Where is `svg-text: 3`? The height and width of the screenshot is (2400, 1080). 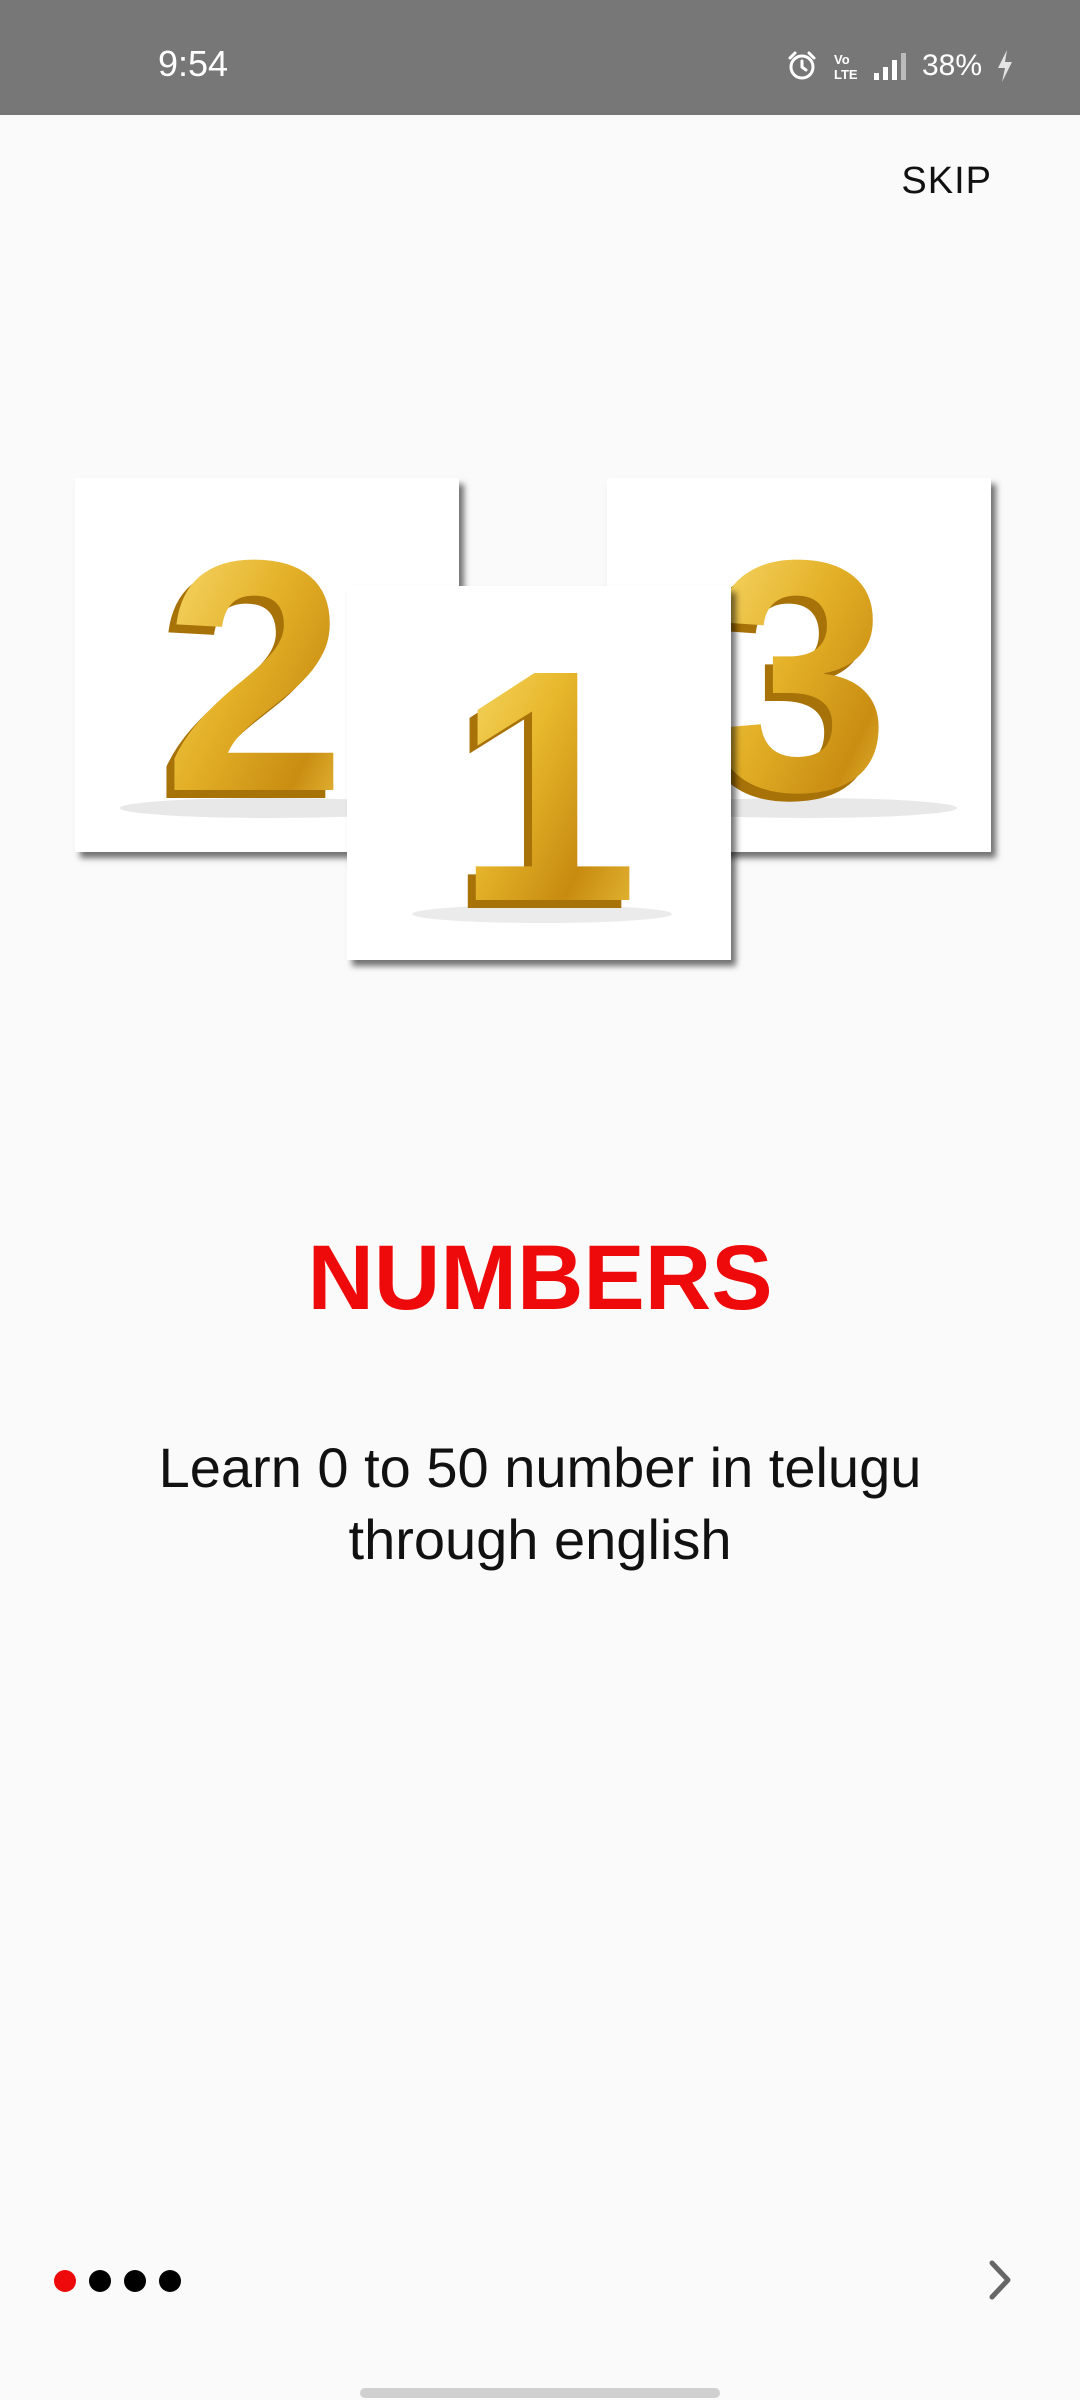 svg-text: 3 is located at coordinates (799, 671).